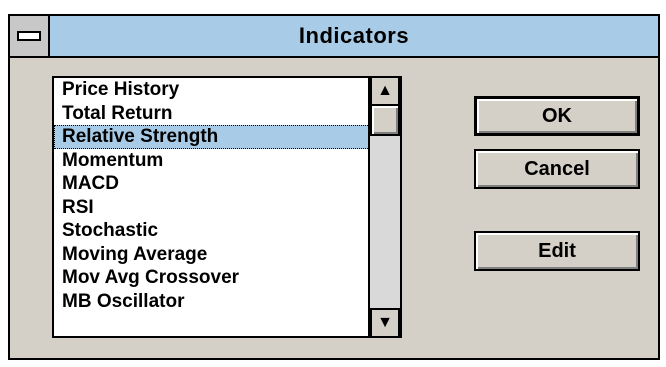  I want to click on down-arrow-icon: ▼, so click(385, 322).